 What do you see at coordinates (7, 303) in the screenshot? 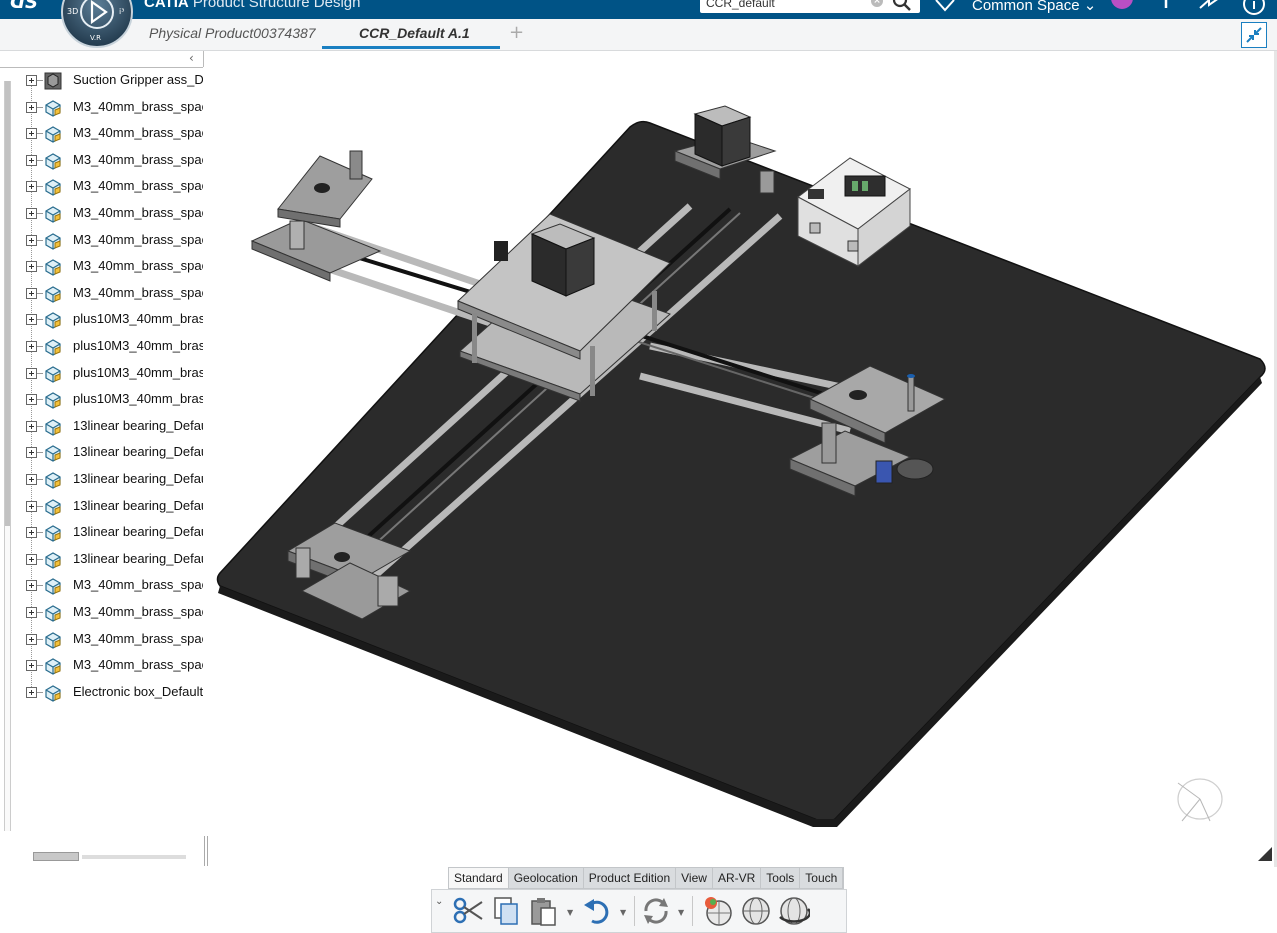
I see `tree-scroll-thumb` at bounding box center [7, 303].